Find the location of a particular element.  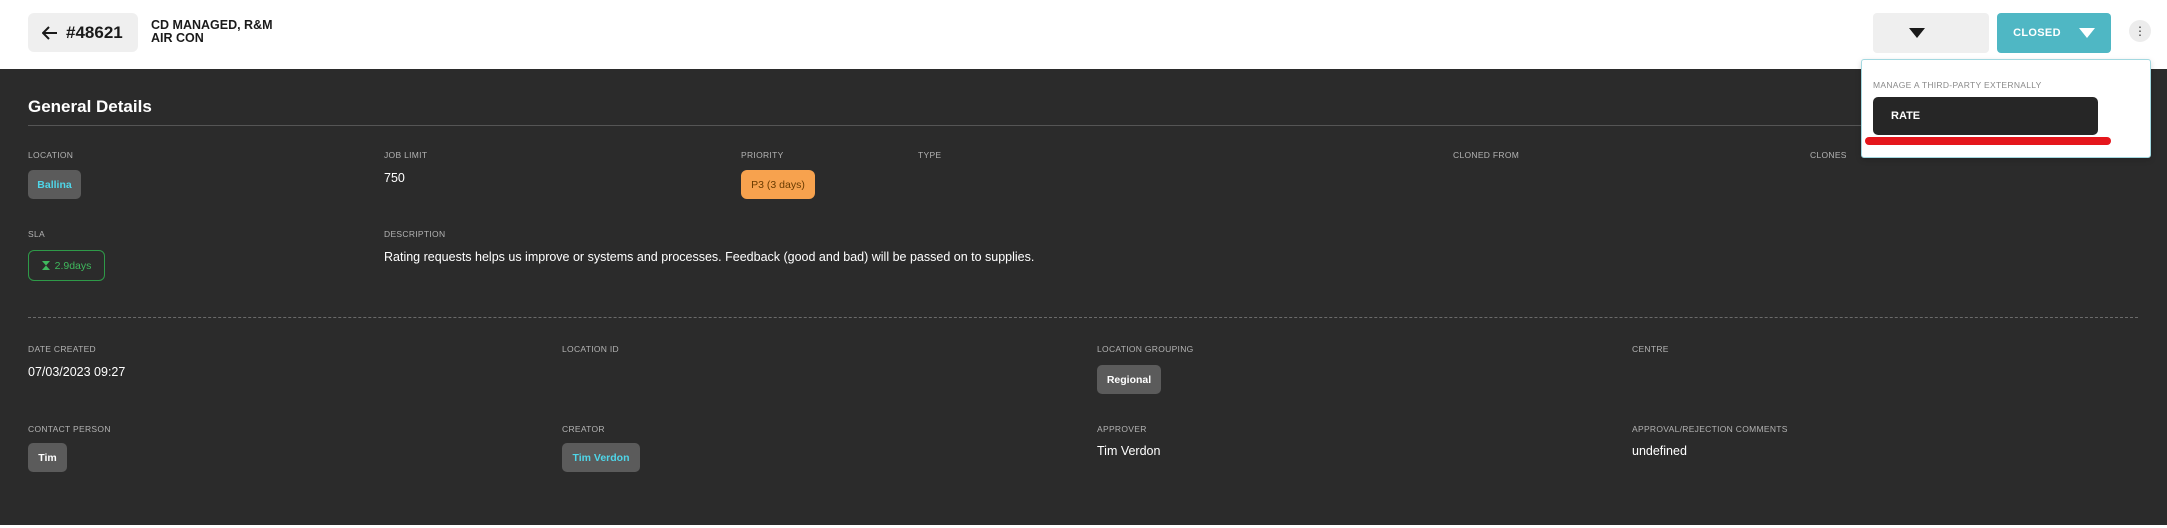

contact-person-chip: Tim is located at coordinates (47, 457).